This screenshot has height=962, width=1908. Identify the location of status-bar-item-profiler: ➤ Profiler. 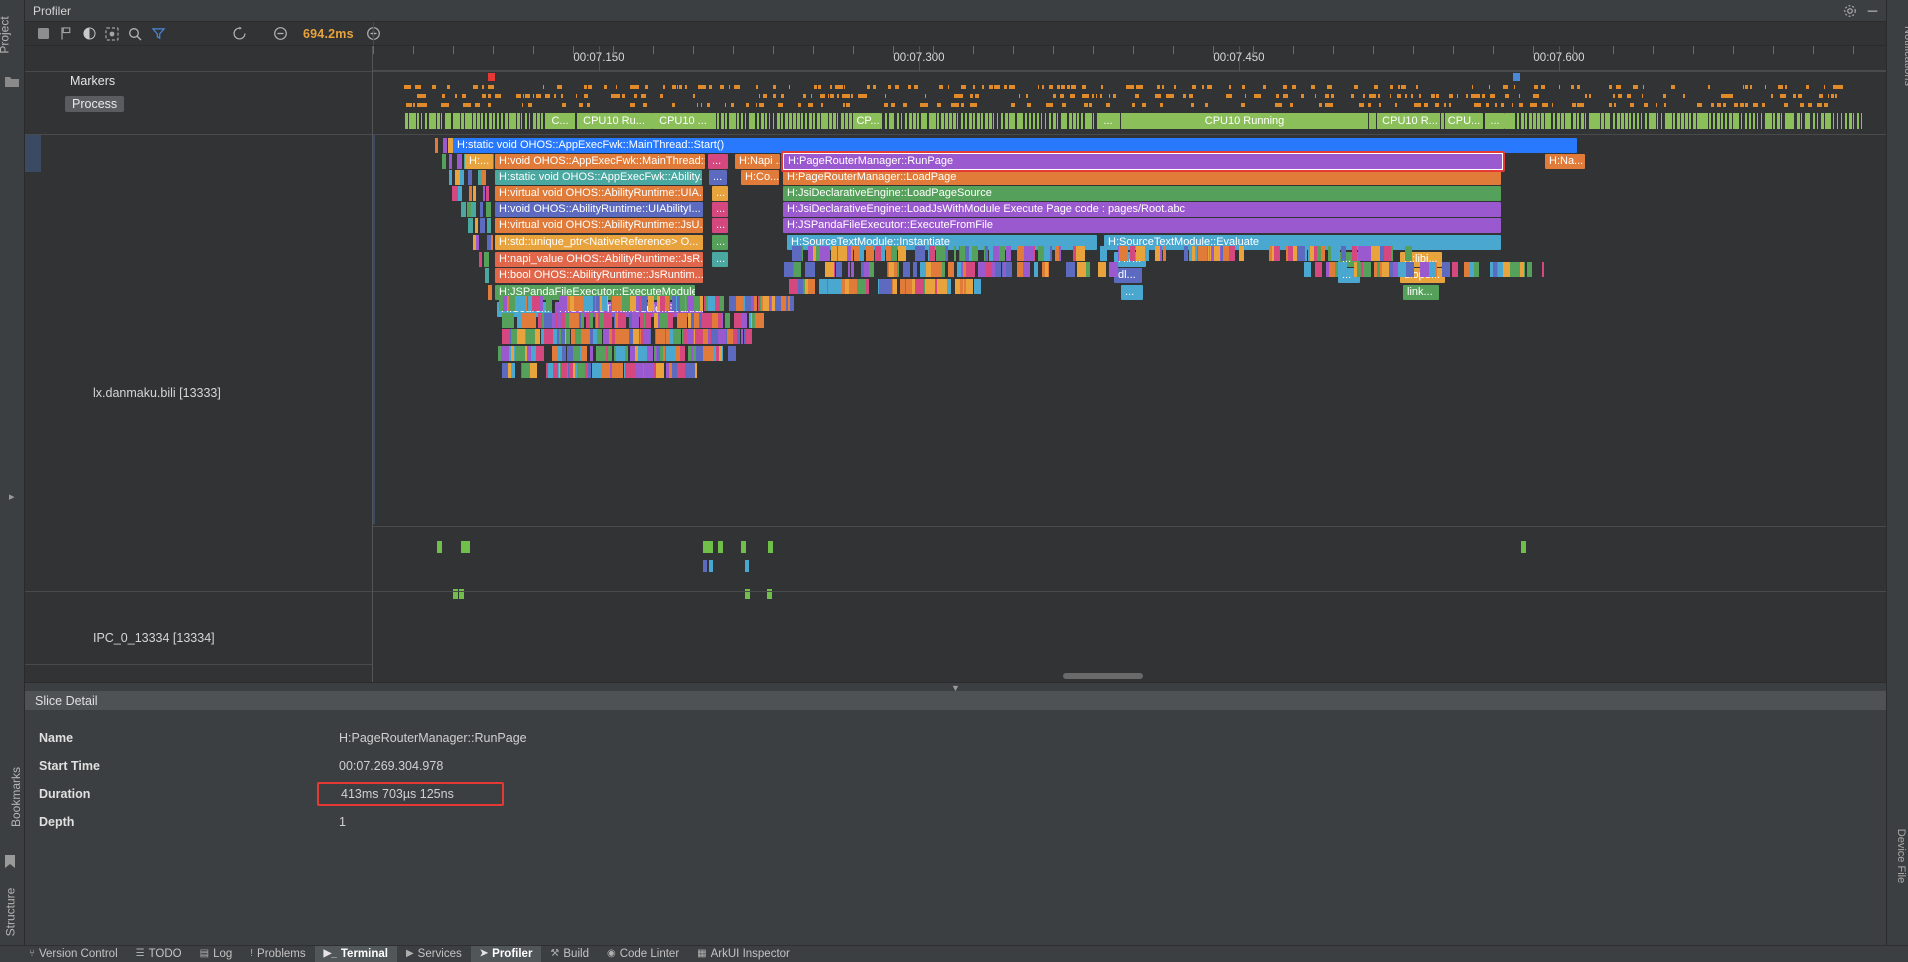
(506, 953).